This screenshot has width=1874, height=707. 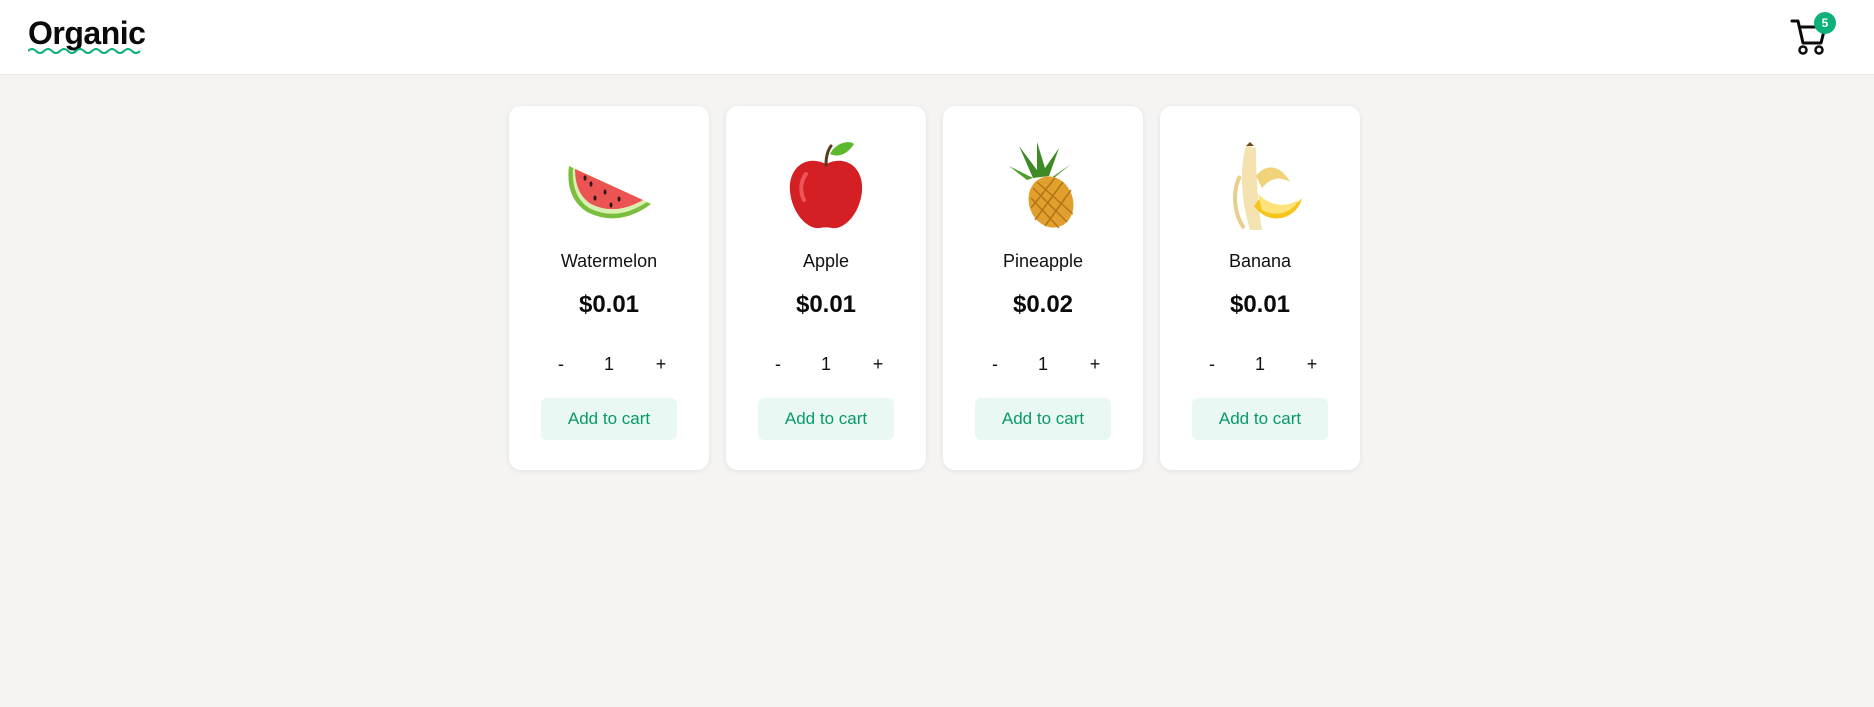 I want to click on product-card-pineapple: Pineapple $0.02 - 1 + Add to cart, so click(x=1043, y=288).